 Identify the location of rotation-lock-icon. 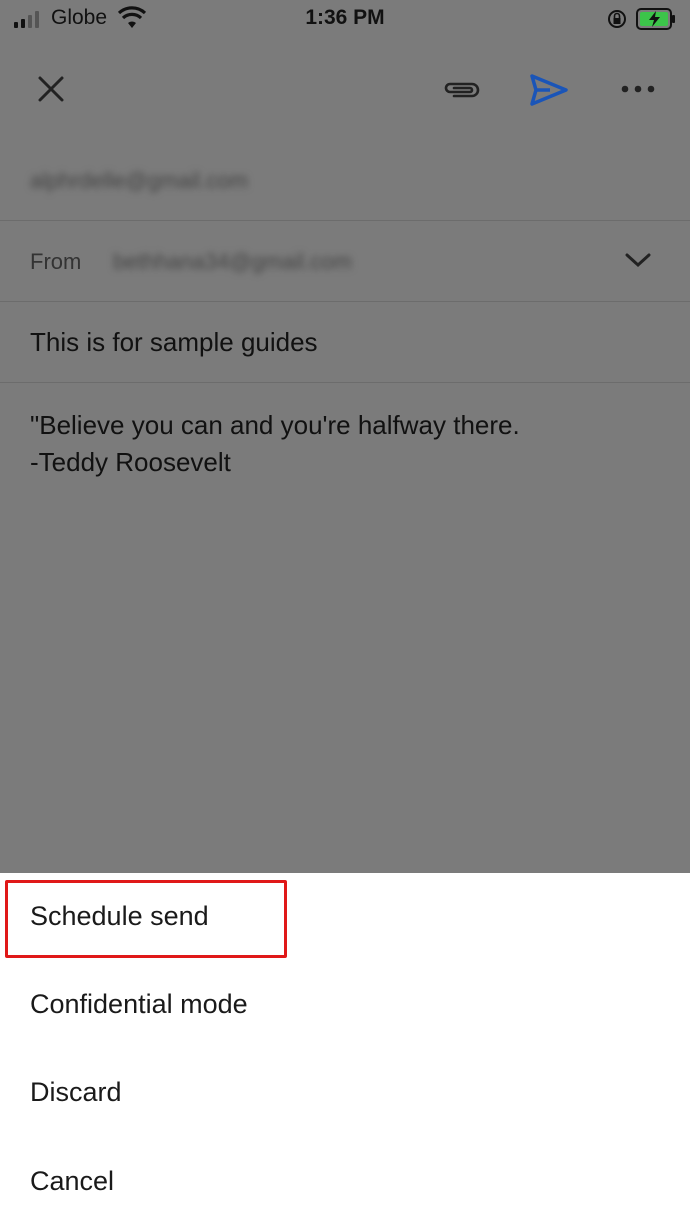
(617, 19).